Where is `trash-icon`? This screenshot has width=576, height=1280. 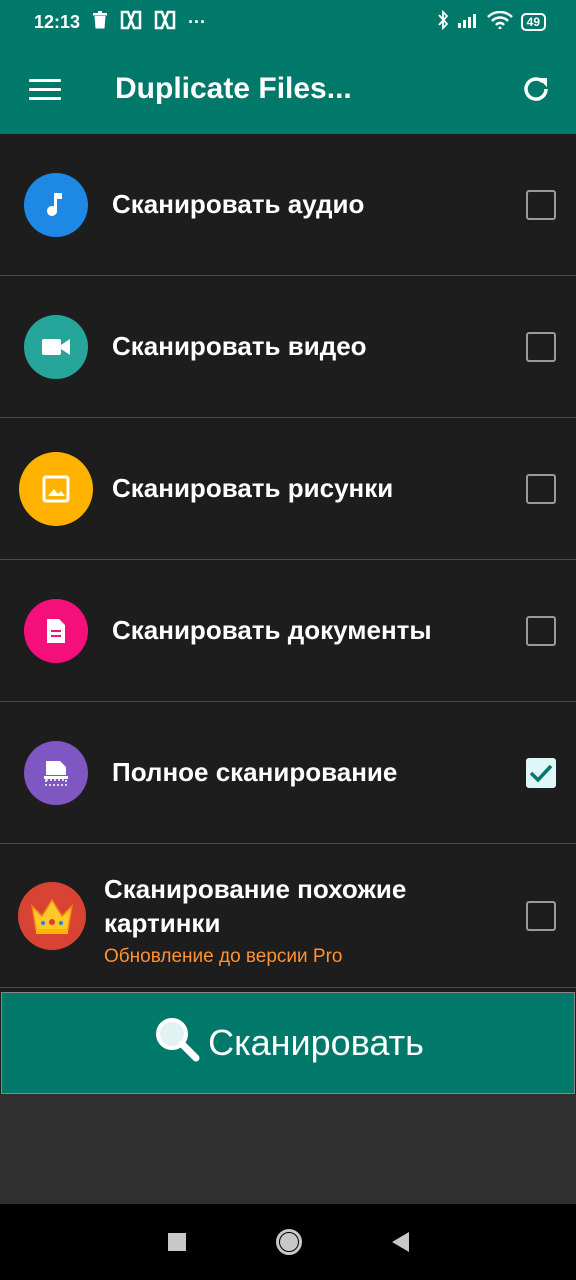 trash-icon is located at coordinates (100, 22).